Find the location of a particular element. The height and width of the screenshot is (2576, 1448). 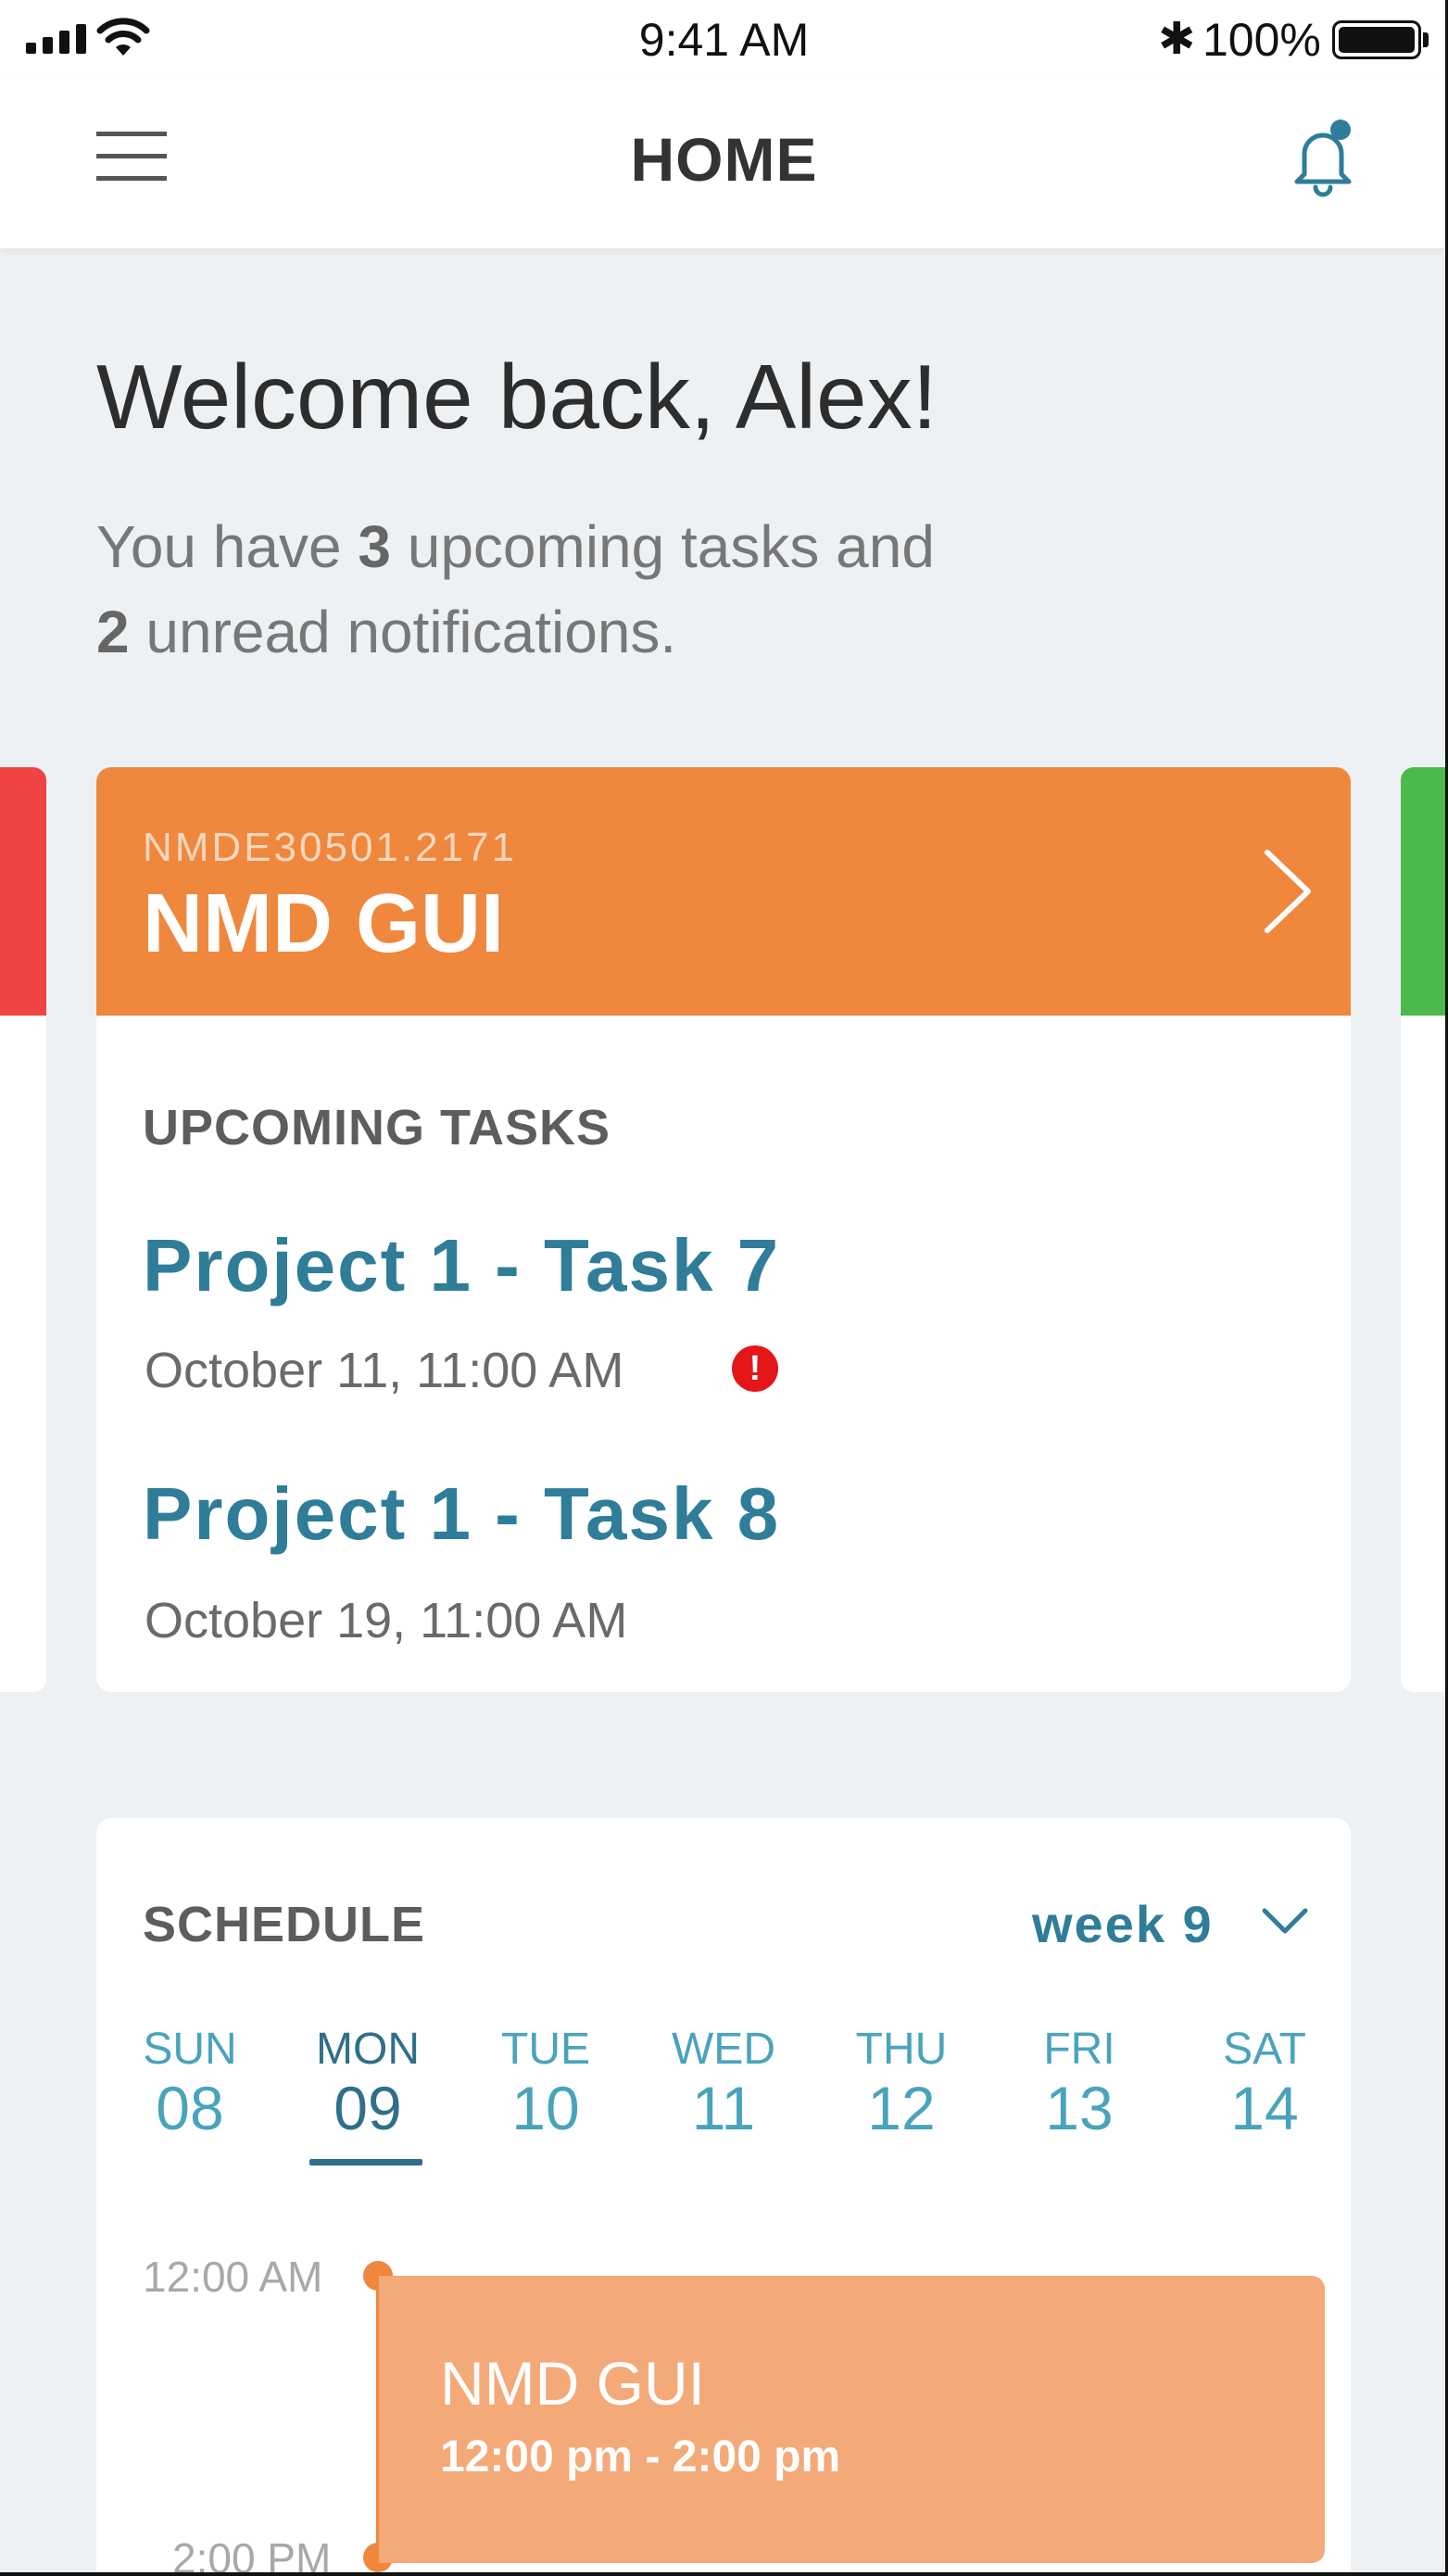

status-bar: 9:41 AM ✱ 100% is located at coordinates (724, 40).